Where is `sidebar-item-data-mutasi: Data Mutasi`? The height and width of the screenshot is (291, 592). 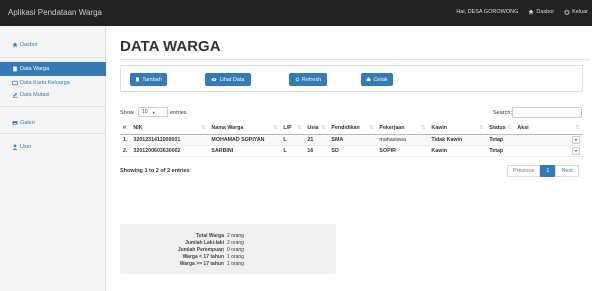
sidebar-item-data-mutasi: Data Mutasi is located at coordinates (53, 94).